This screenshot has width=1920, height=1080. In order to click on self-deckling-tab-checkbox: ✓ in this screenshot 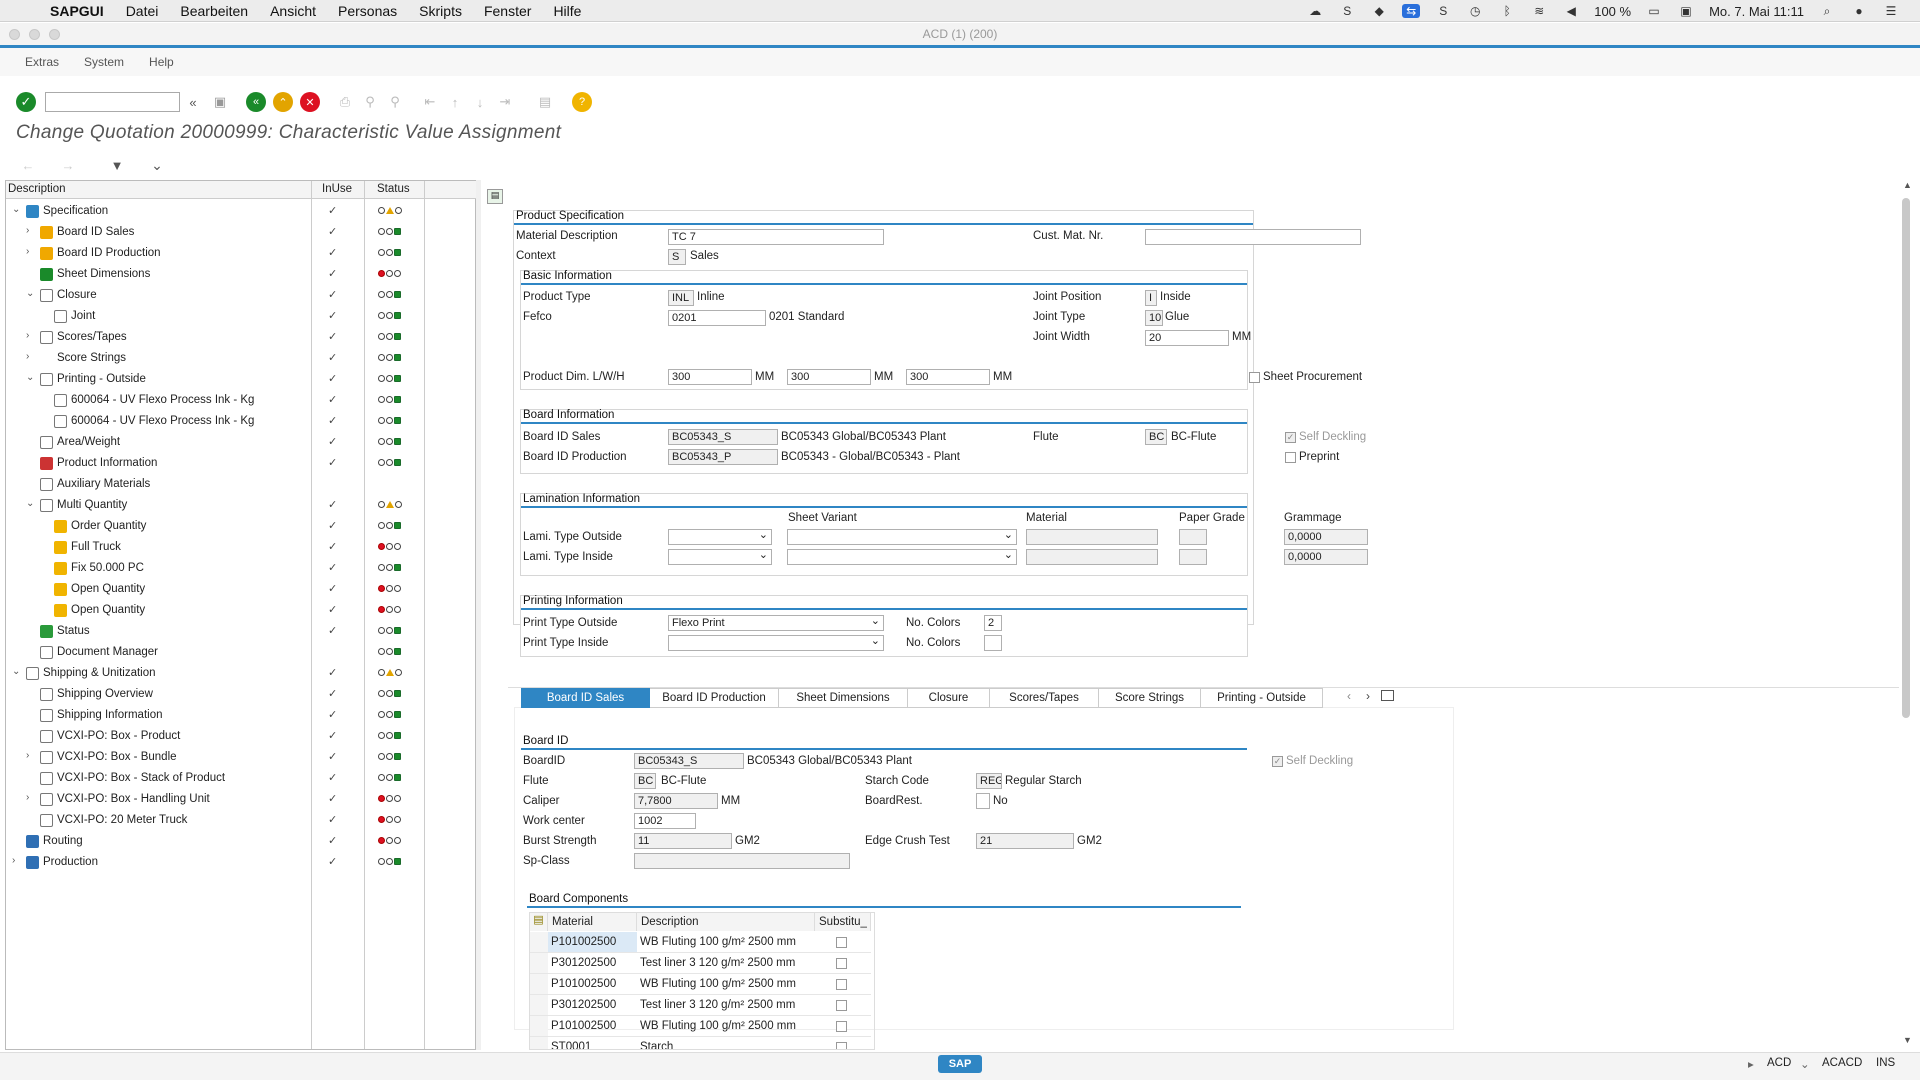, I will do `click(1277, 761)`.